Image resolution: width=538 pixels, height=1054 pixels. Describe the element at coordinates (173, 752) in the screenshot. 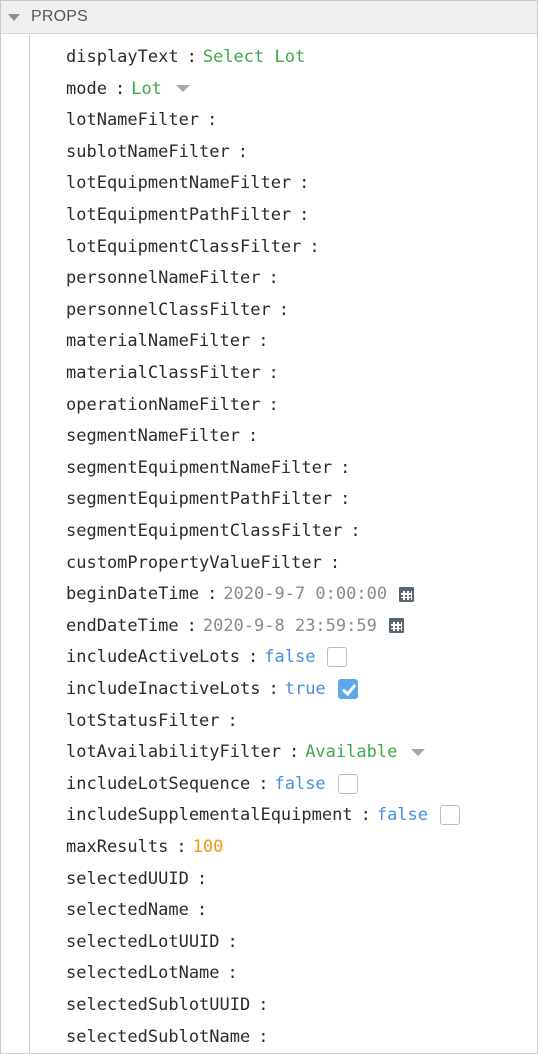

I see `prop-key: lotAvailabilityFilter` at that location.